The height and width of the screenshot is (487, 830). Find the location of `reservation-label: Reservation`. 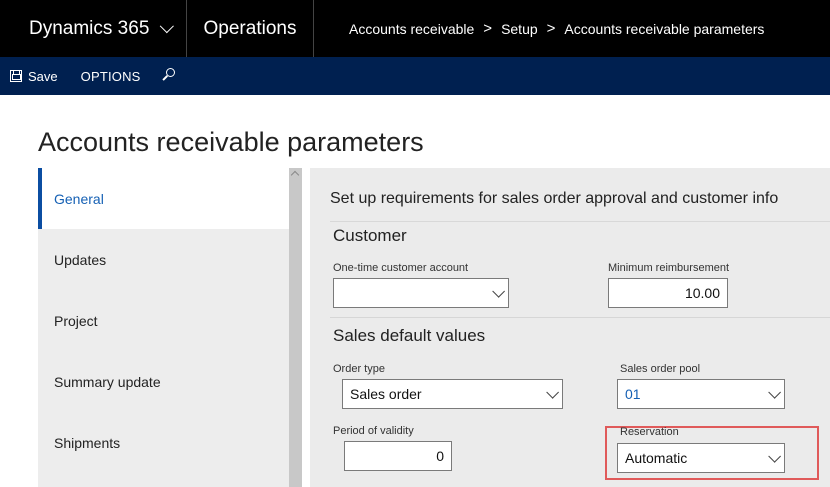

reservation-label: Reservation is located at coordinates (649, 432).